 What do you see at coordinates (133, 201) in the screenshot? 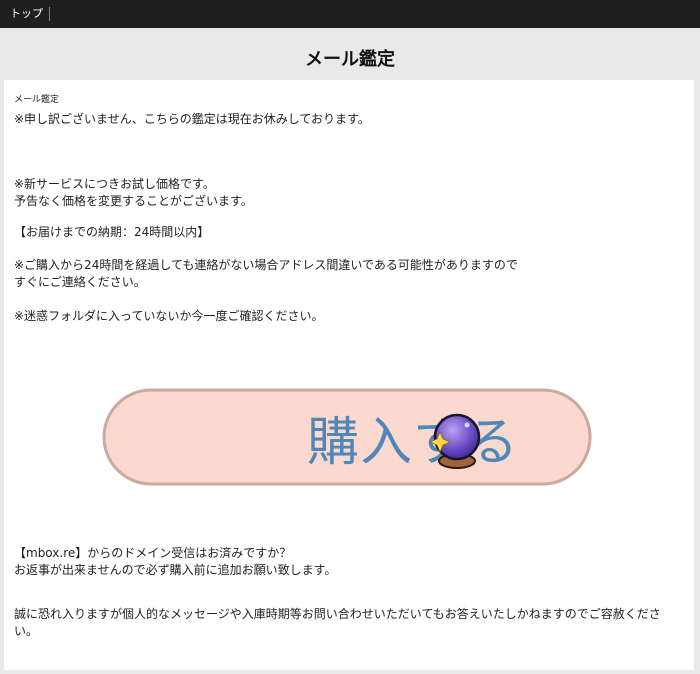
I see `trial-price-line-2: 予告なく価格を変更することがございます。` at bounding box center [133, 201].